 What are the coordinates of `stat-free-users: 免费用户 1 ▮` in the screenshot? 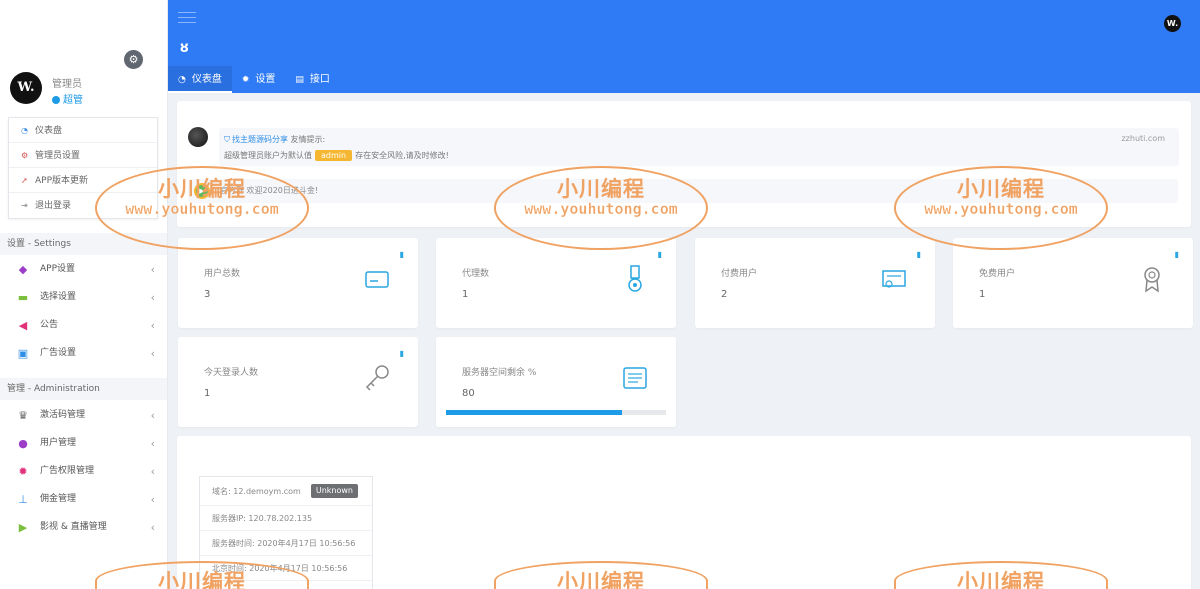 It's located at (1073, 283).